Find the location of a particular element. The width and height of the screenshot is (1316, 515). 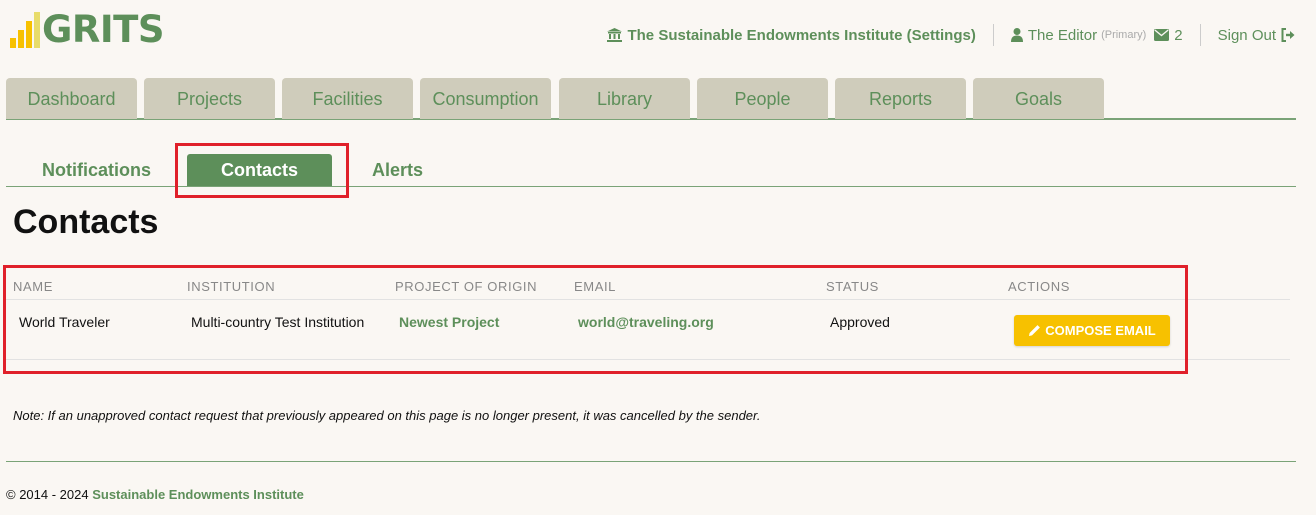

grits-logo: GRITS is located at coordinates (87, 29).